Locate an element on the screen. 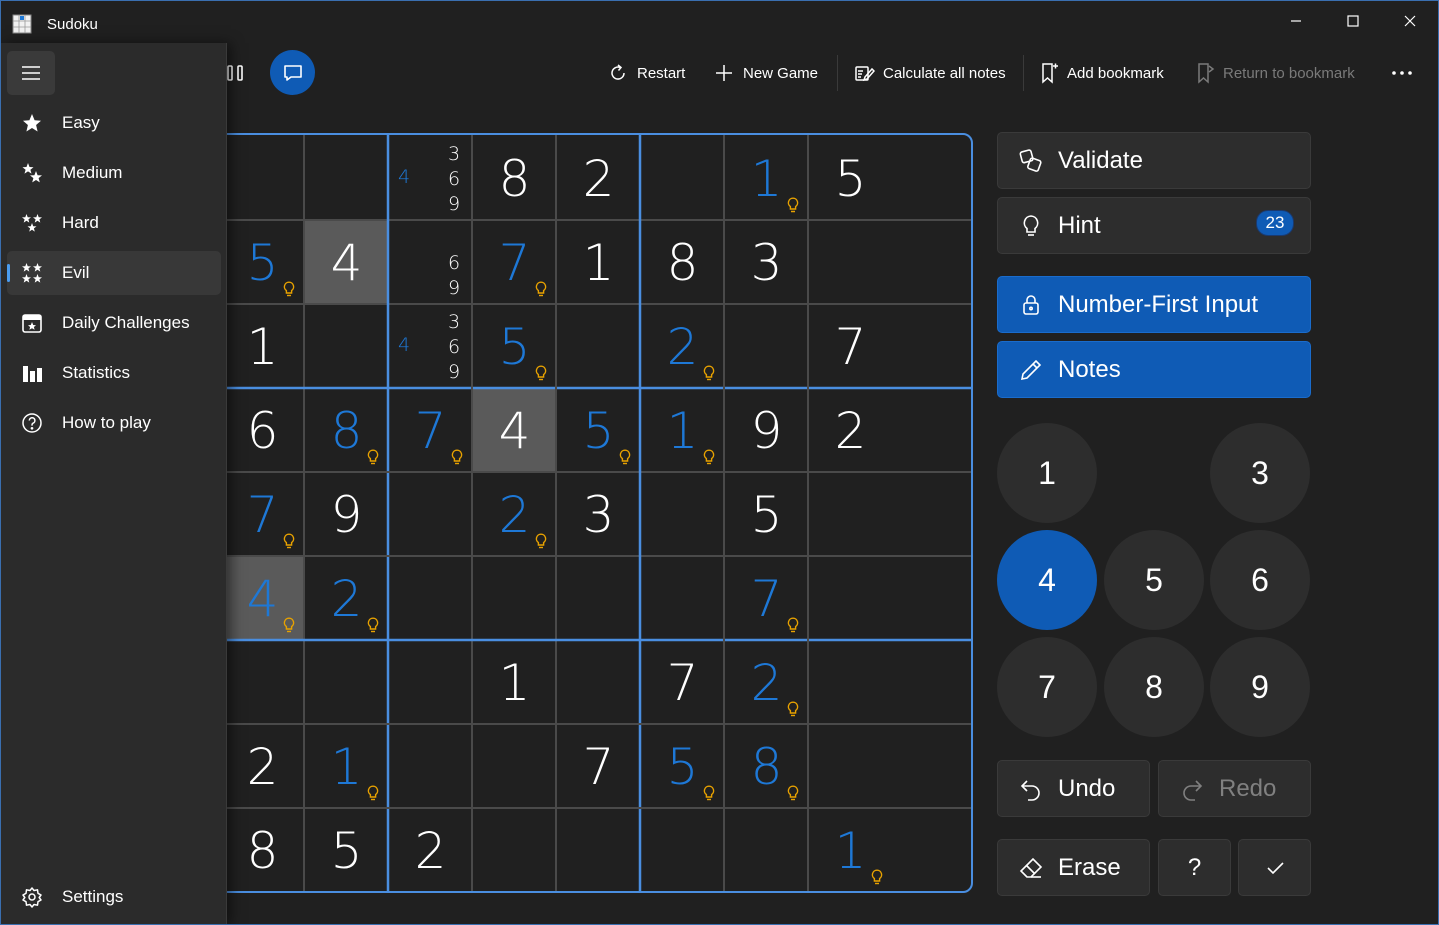 This screenshot has height=925, width=1439. redo-icon is located at coordinates (1193, 790).